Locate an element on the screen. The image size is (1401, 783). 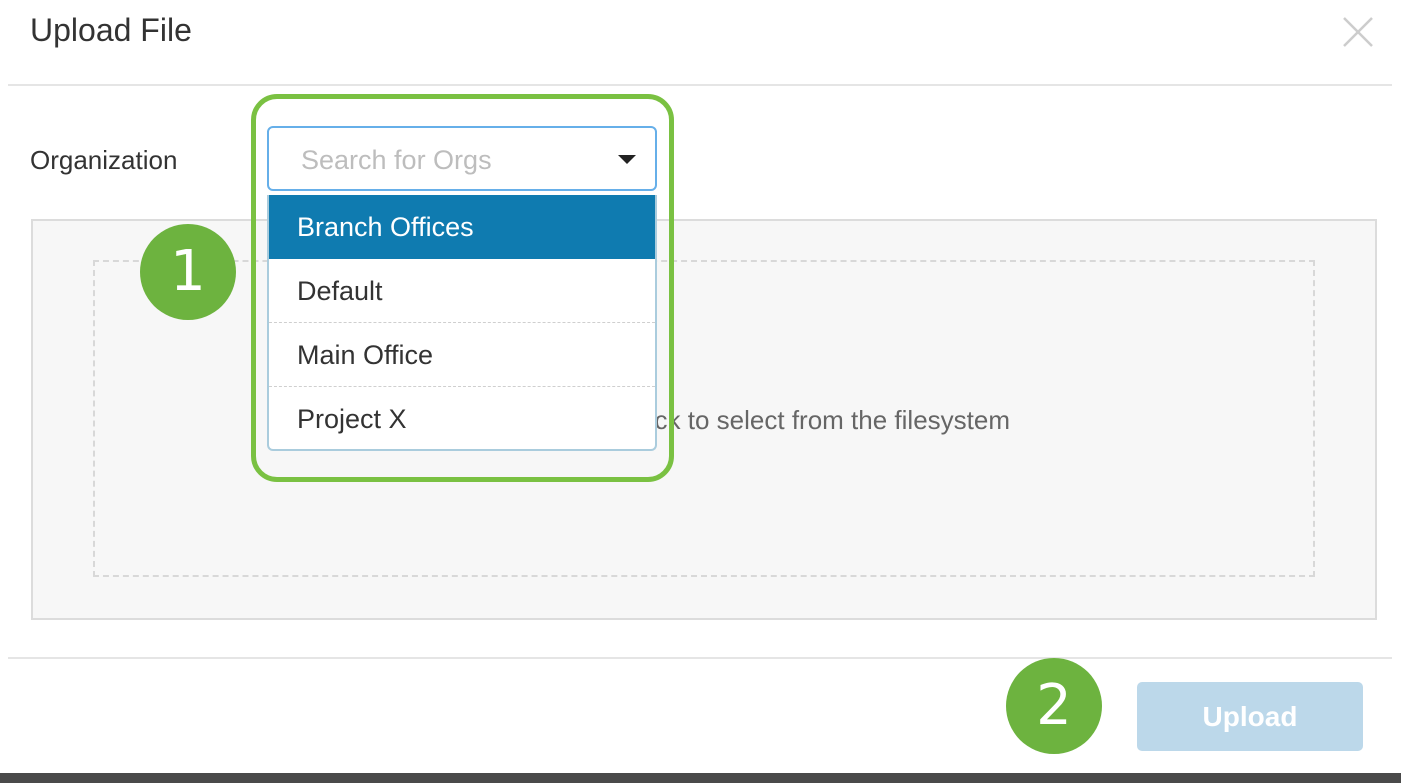
close-icon is located at coordinates (1358, 32).